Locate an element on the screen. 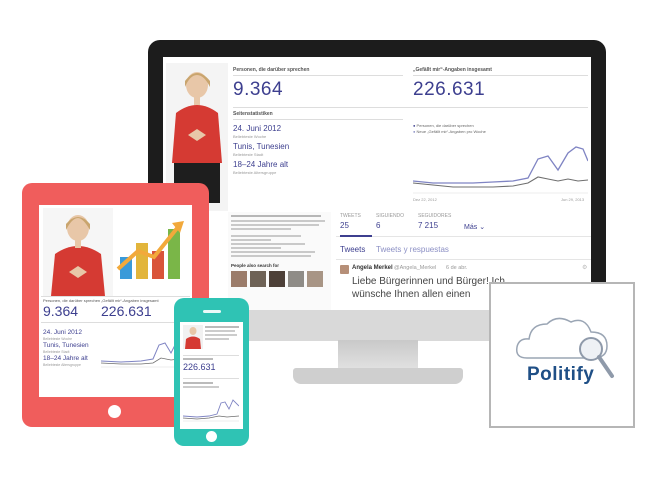 The width and height of the screenshot is (659, 492). tab-followers: SEGUIDORES 7 215 is located at coordinates (438, 225).